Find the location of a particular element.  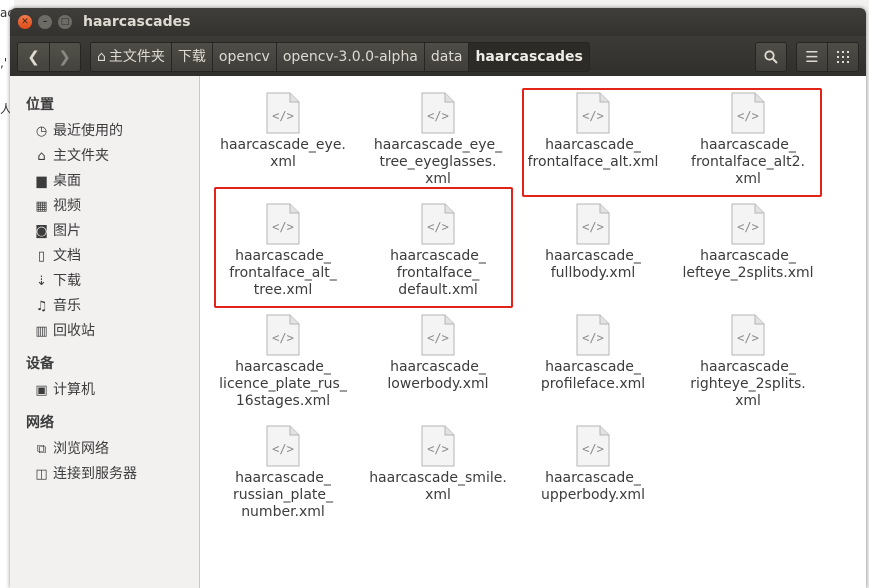

file-item: </> haarcascade_ lowerbody.xml is located at coordinates (438, 353).